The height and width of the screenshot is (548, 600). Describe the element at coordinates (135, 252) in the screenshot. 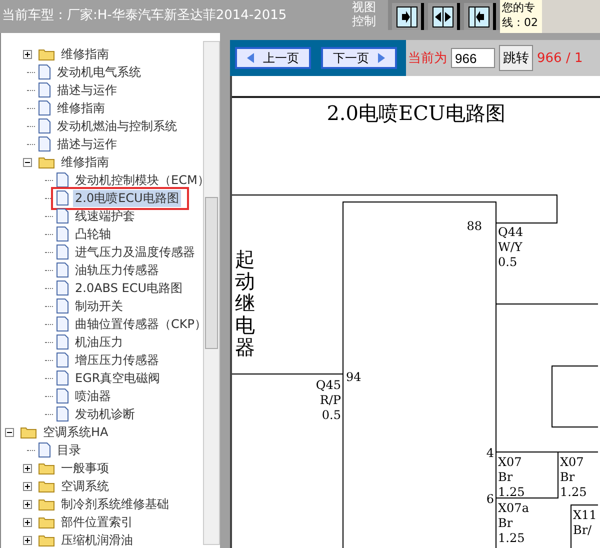

I see `tree-item: 进气压力及温度传感器` at that location.